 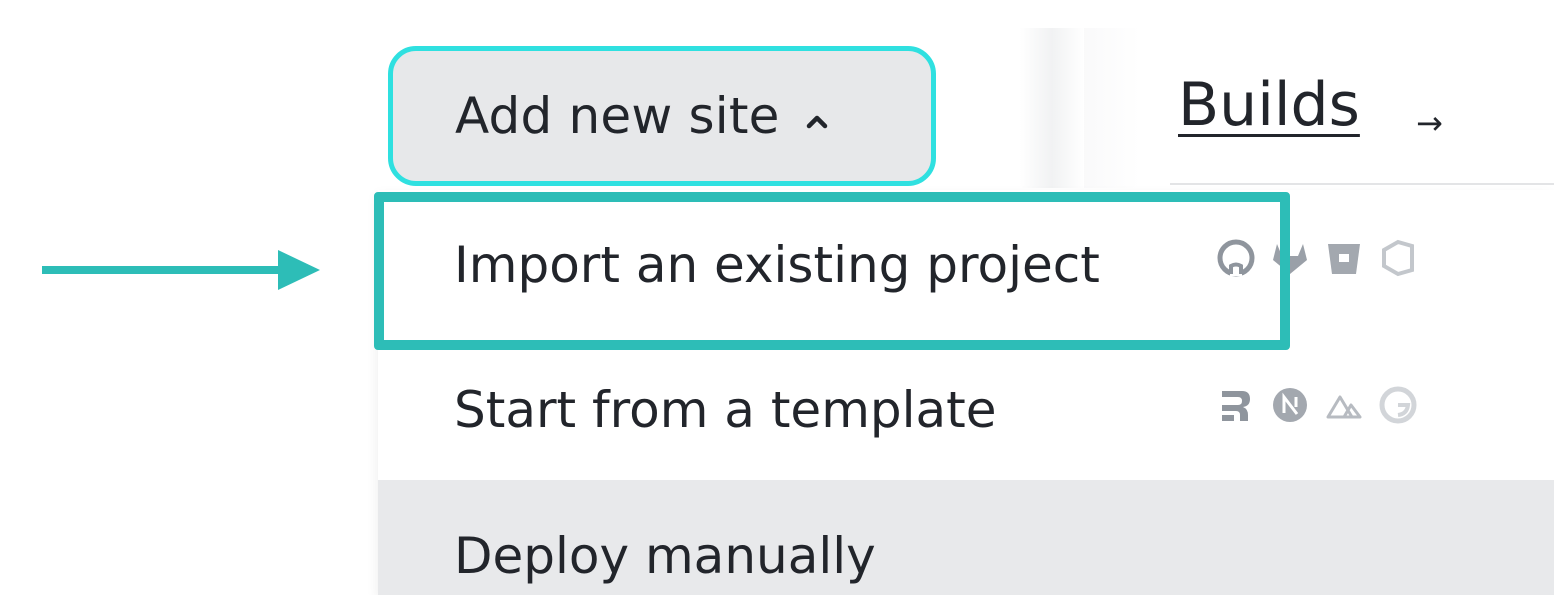 I want to click on builds-link: Builds, so click(x=1269, y=105).